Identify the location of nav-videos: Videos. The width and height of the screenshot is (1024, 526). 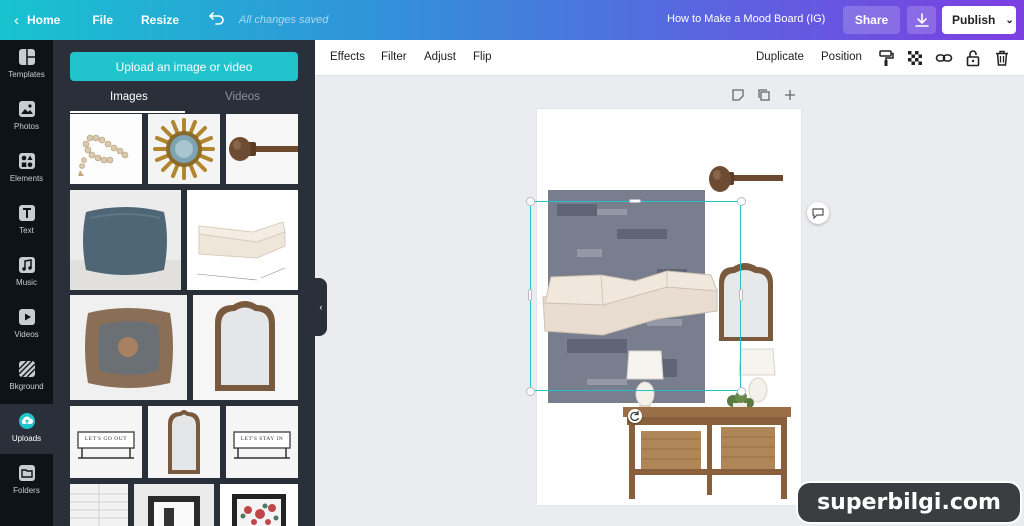
(26, 325).